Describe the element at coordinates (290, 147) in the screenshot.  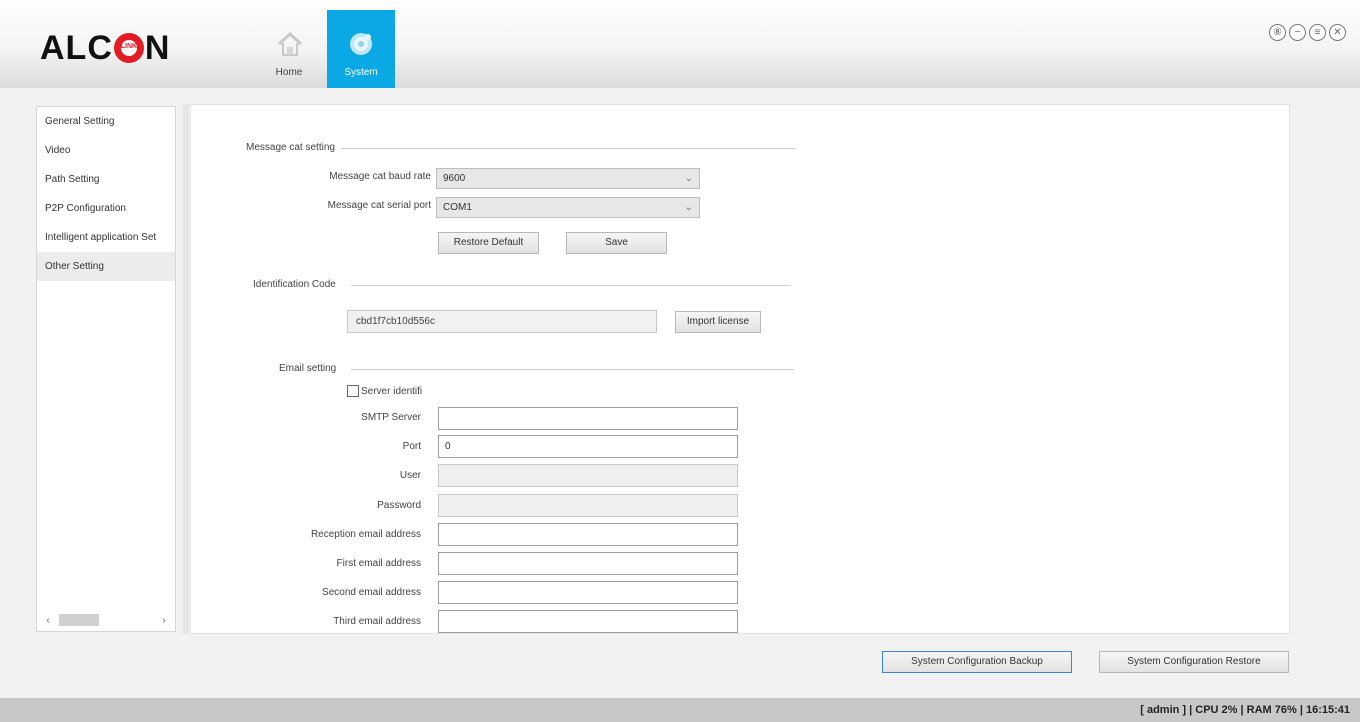
I see `message-cat-title: Message cat setting` at that location.